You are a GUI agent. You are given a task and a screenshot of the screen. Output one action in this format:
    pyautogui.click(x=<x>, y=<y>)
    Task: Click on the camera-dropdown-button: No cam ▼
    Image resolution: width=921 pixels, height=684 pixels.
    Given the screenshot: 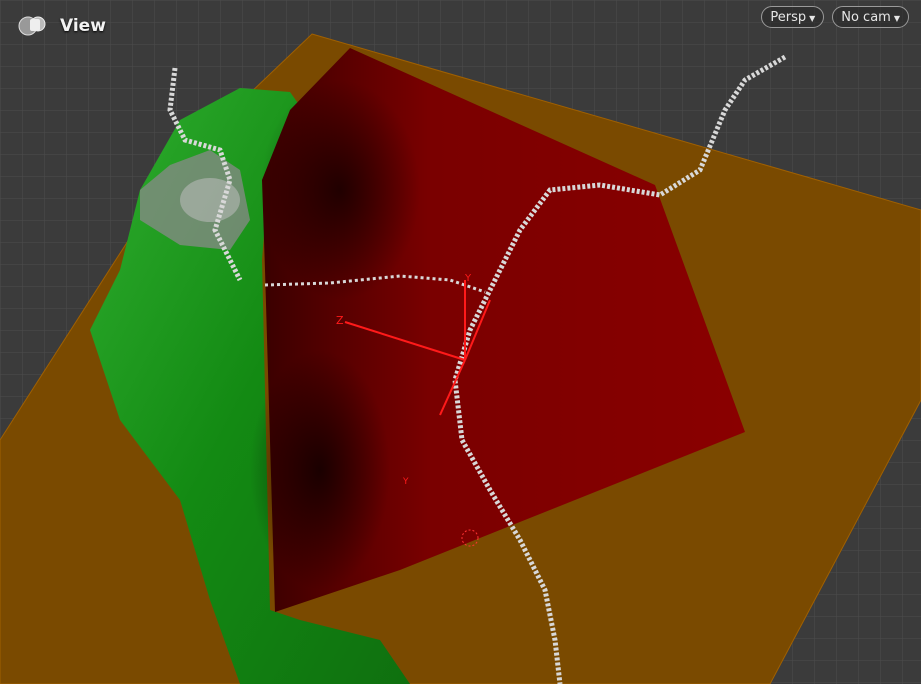 What is the action you would take?
    pyautogui.click(x=870, y=17)
    